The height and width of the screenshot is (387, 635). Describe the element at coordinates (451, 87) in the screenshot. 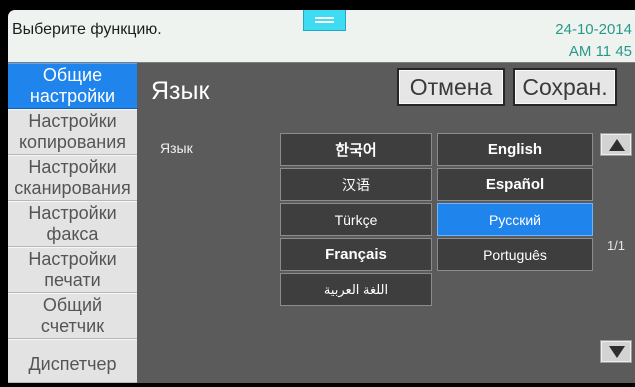

I see `cancel-button: Отмена` at that location.